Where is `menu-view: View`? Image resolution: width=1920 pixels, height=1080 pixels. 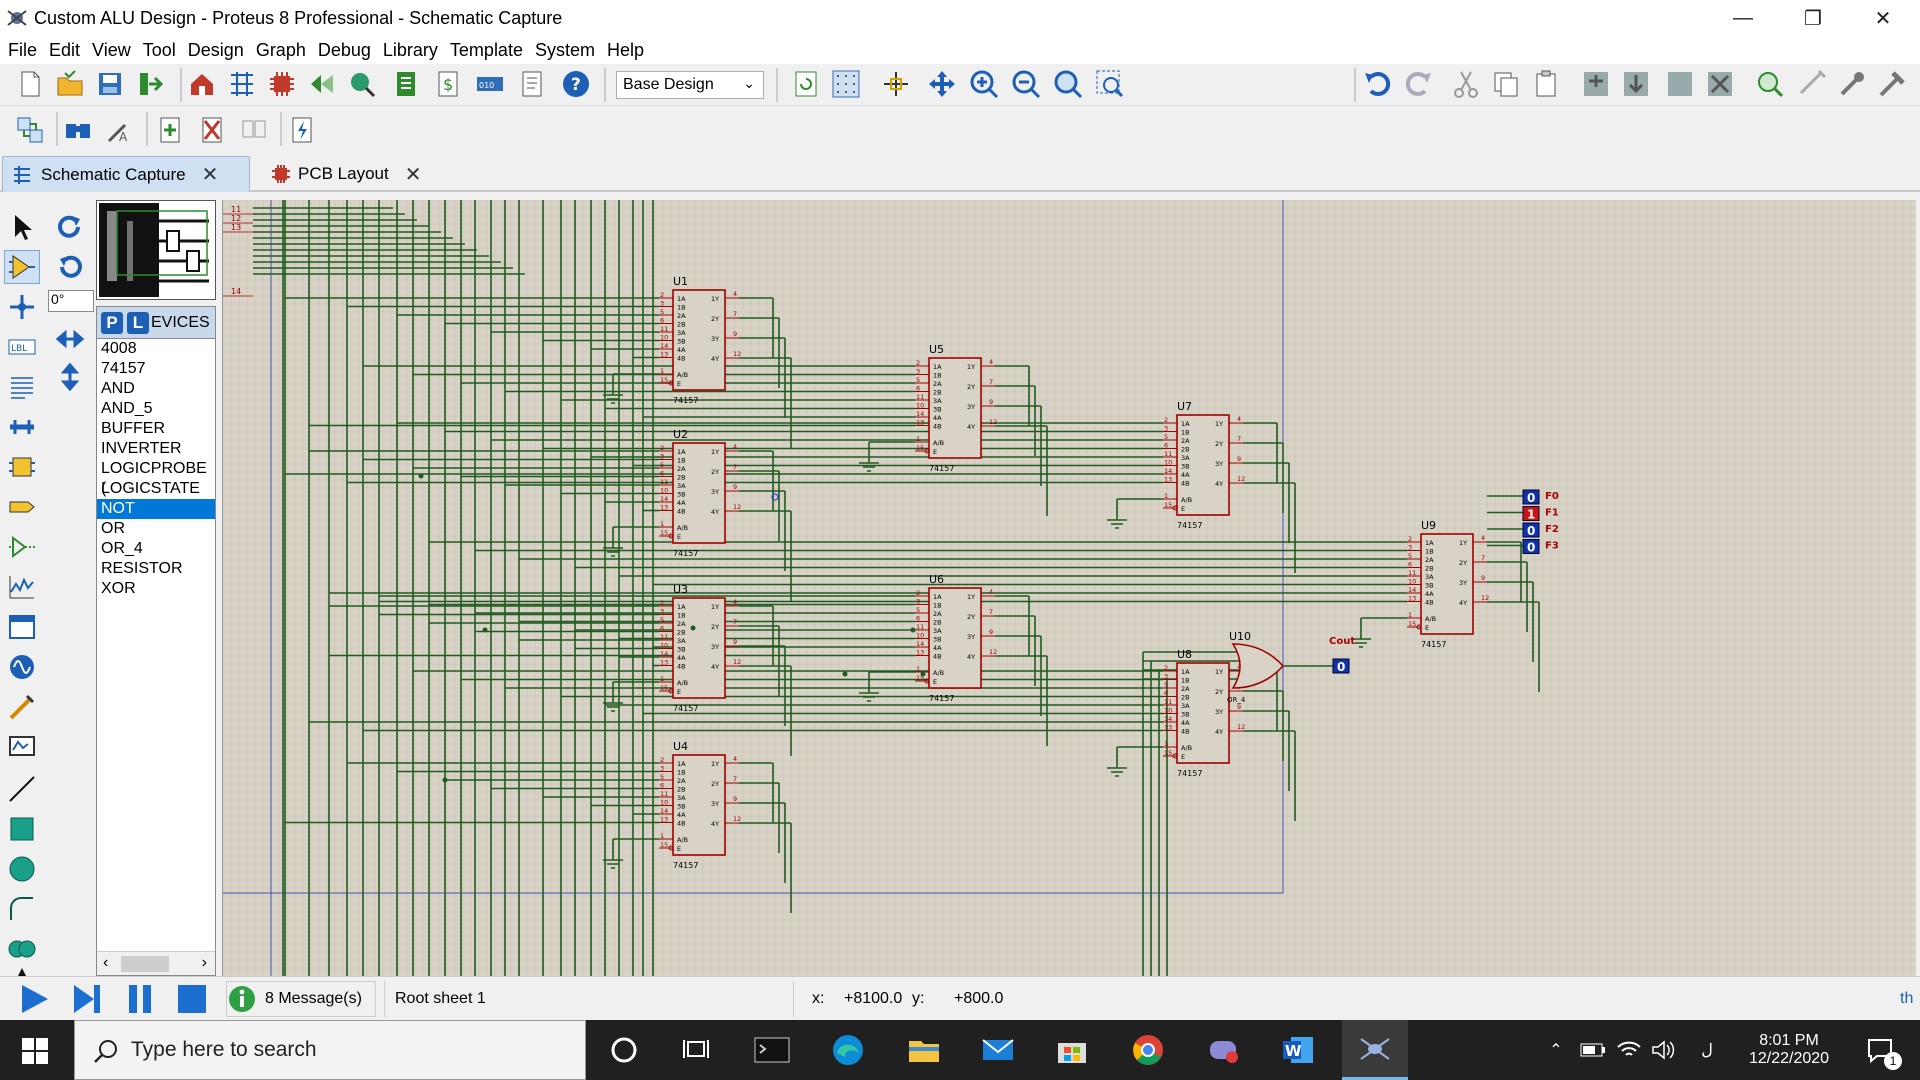 menu-view: View is located at coordinates (111, 50).